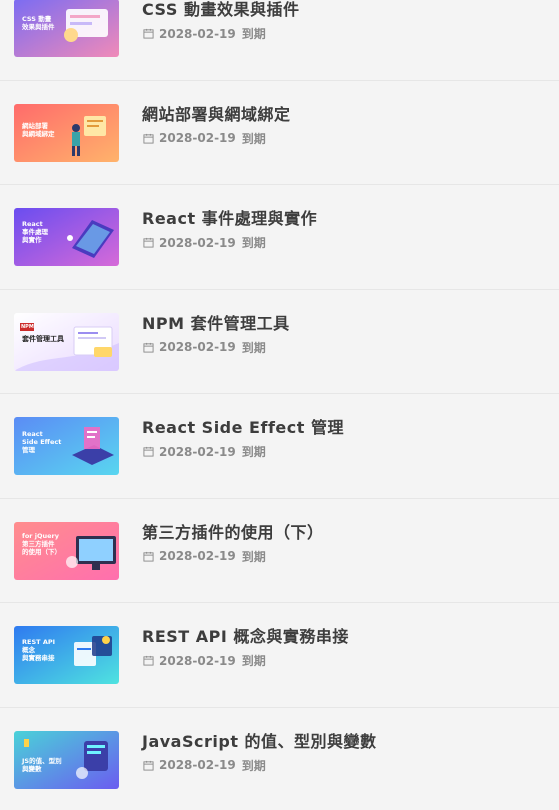  What do you see at coordinates (279, 132) in the screenshot?
I see `course-row: 網站部署 與網域綁定 網站部署與網域綁定 2028-02-19 到期` at bounding box center [279, 132].